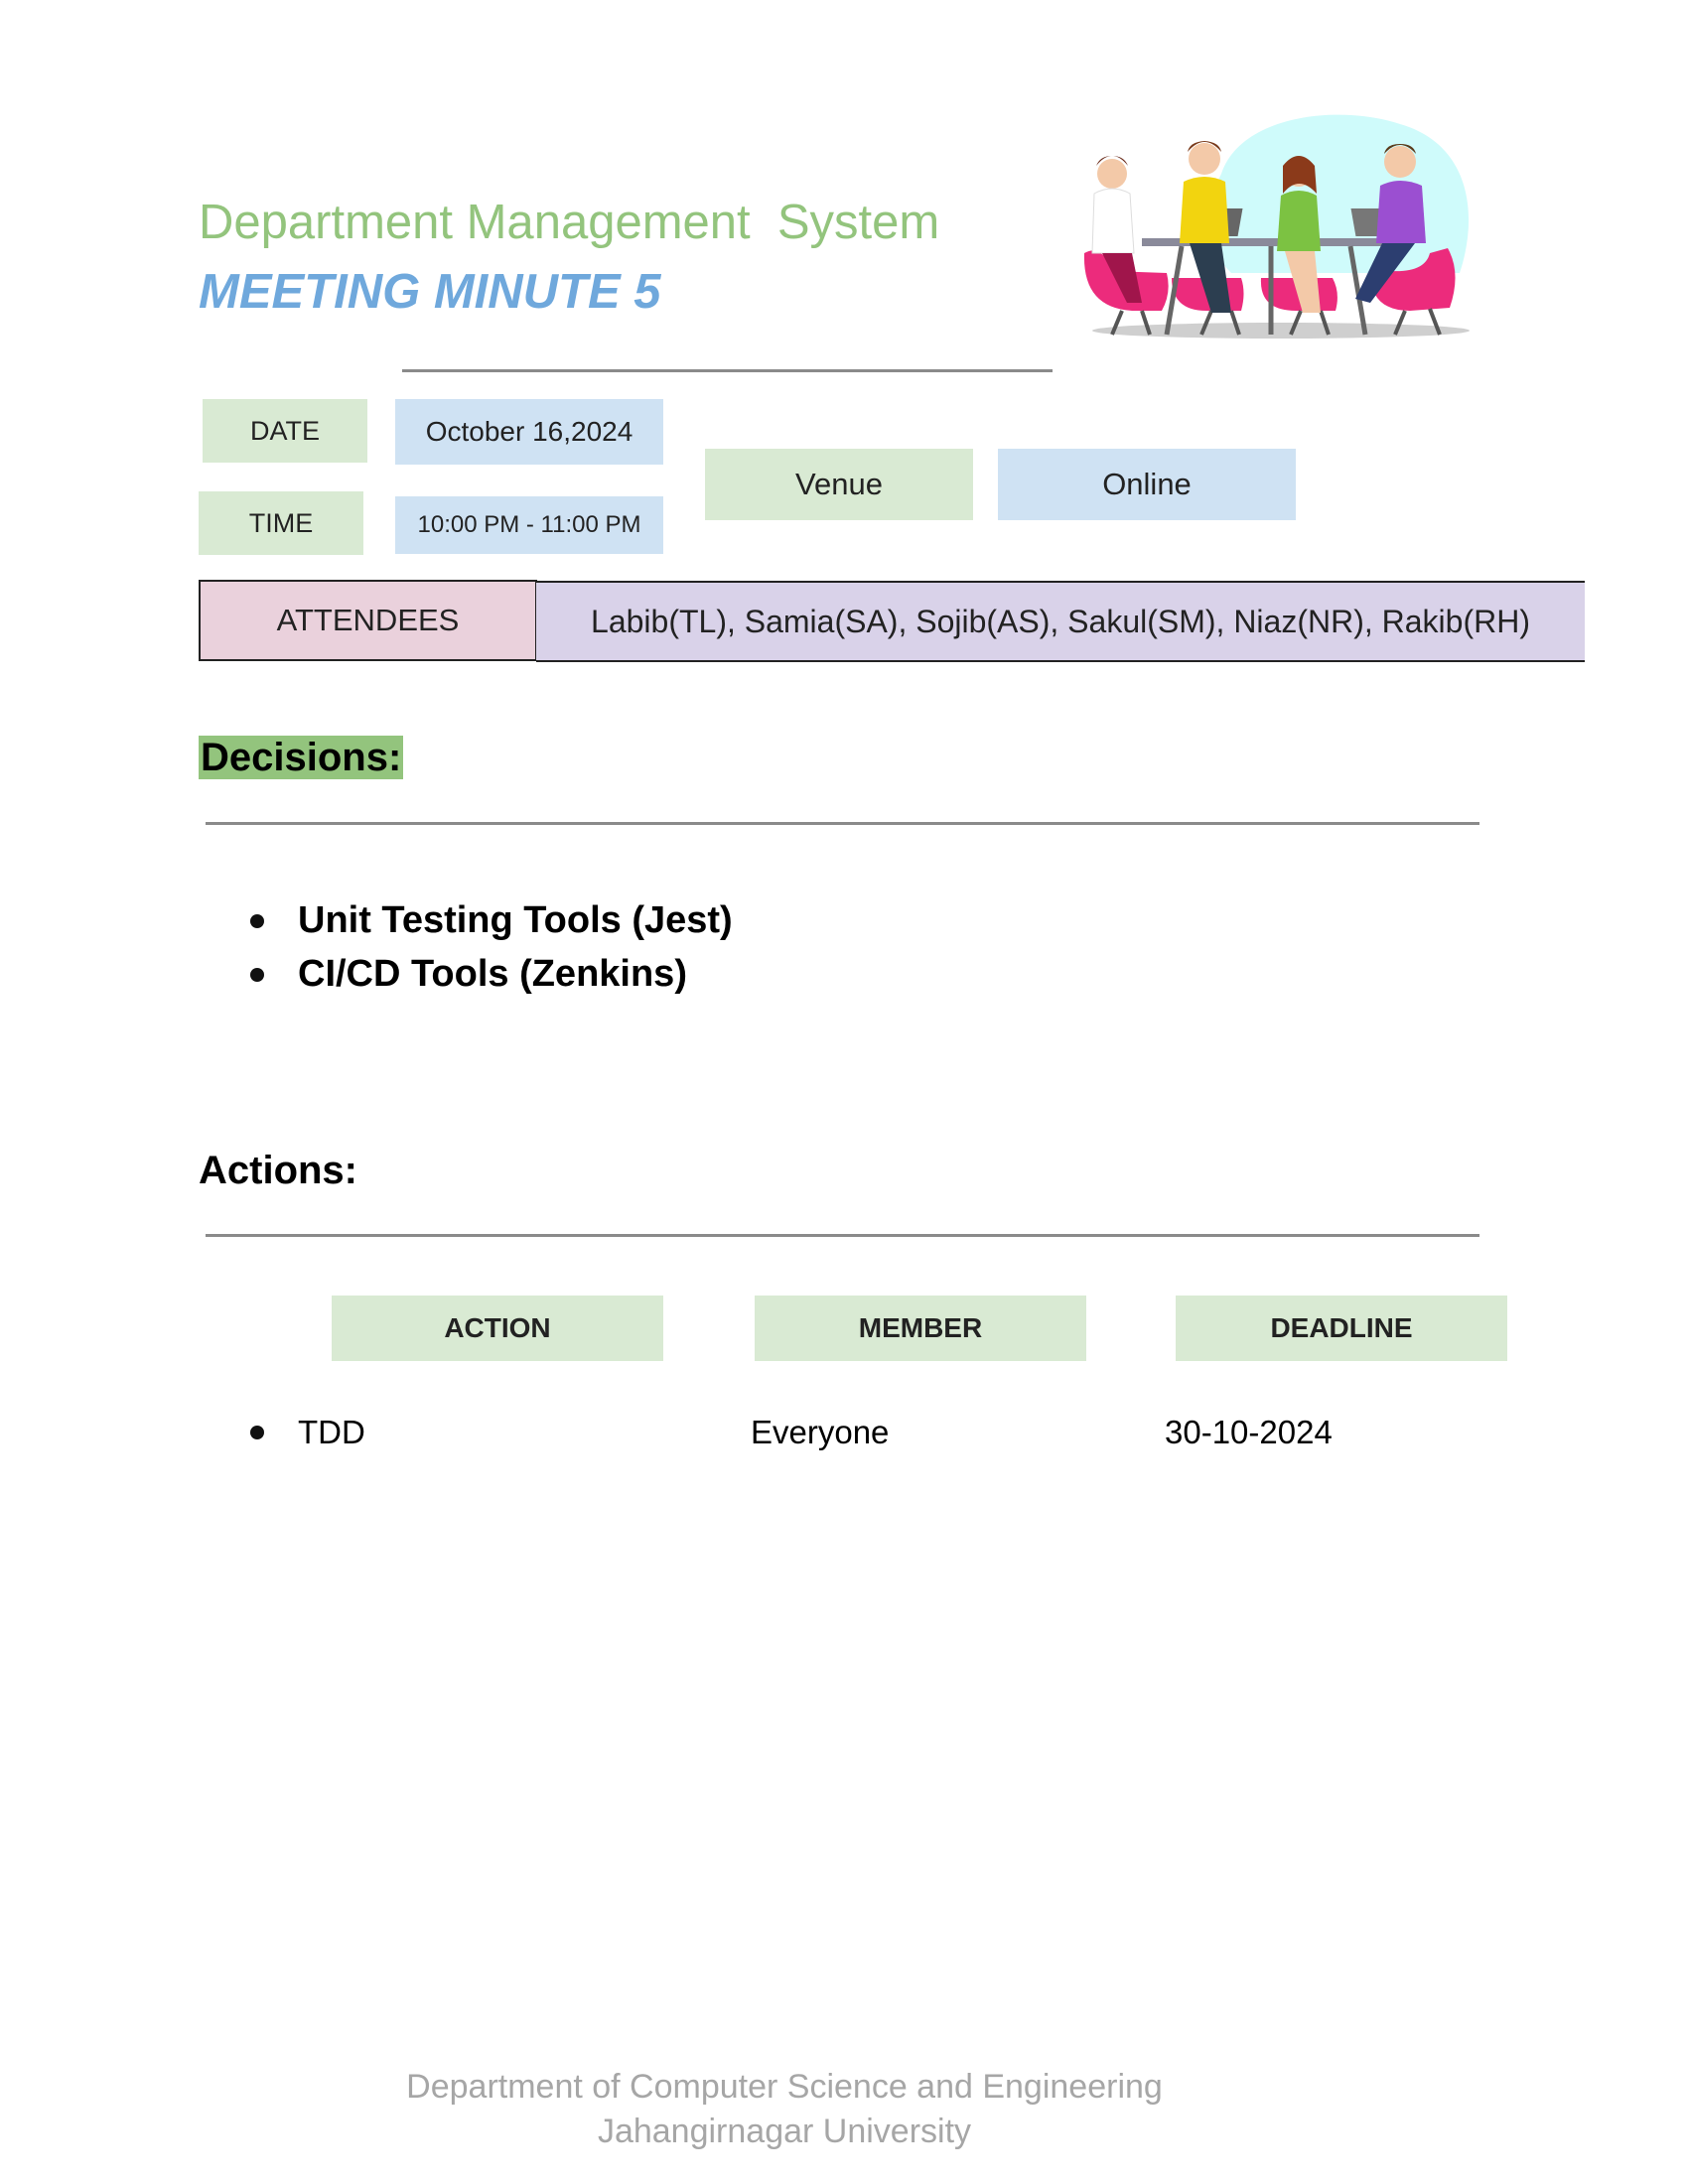 The width and height of the screenshot is (1688, 2184). I want to click on decision-item: Unit Testing Tools (Jest), so click(491, 920).